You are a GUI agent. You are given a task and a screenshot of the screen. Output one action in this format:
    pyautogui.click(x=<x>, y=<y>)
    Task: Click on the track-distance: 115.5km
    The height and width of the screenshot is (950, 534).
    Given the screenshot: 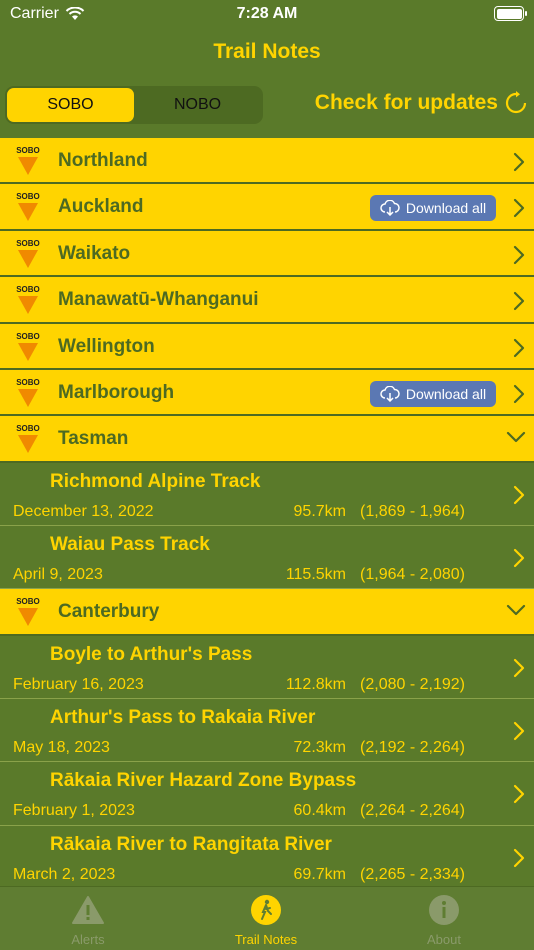 What is the action you would take?
    pyautogui.click(x=315, y=575)
    